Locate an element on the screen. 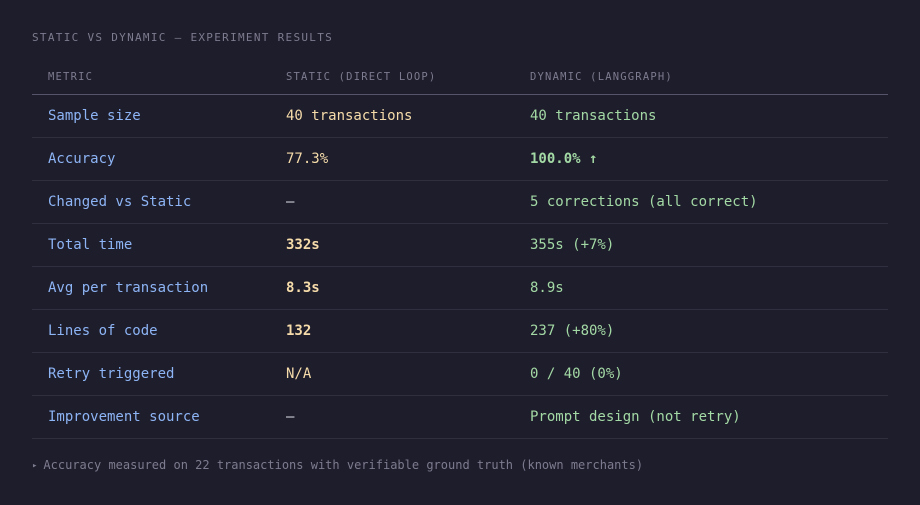 The width and height of the screenshot is (920, 505). table-row: Avg per transaction 8.3s 8.9s is located at coordinates (460, 288).